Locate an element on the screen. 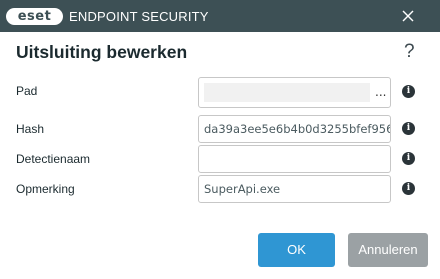 This screenshot has height=279, width=440. hash-label: Hash is located at coordinates (30, 129).